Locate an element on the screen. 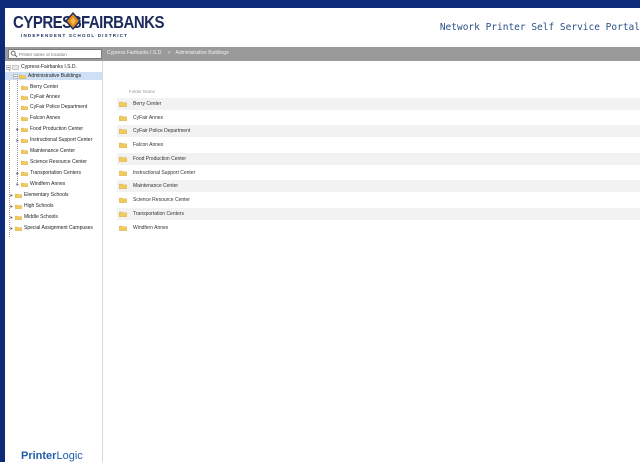  tree-item-label: Elementary Schools is located at coordinates (46, 195).